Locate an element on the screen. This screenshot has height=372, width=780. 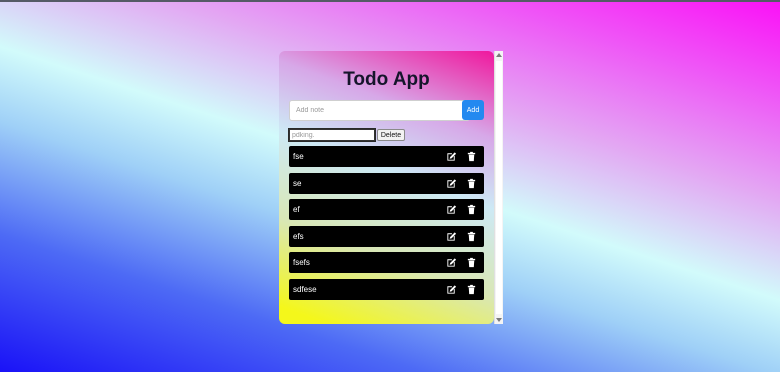
scroll-up-arrow-icon is located at coordinates (499, 55).